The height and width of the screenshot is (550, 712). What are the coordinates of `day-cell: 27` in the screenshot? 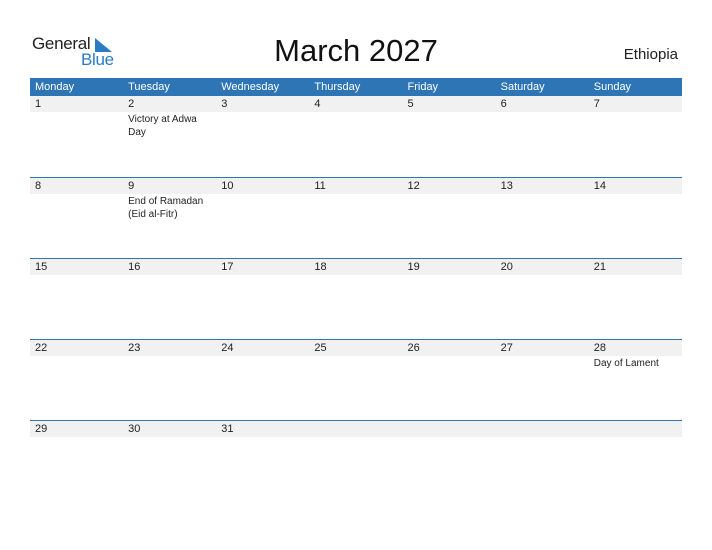 It's located at (542, 355).